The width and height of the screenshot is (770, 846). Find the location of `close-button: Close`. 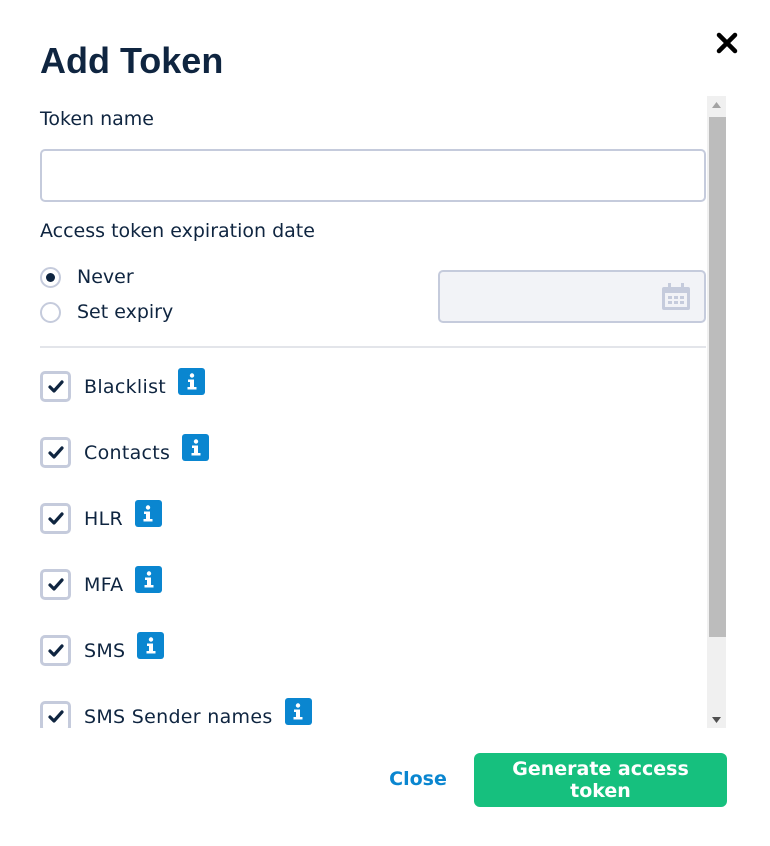

close-button: Close is located at coordinates (418, 779).